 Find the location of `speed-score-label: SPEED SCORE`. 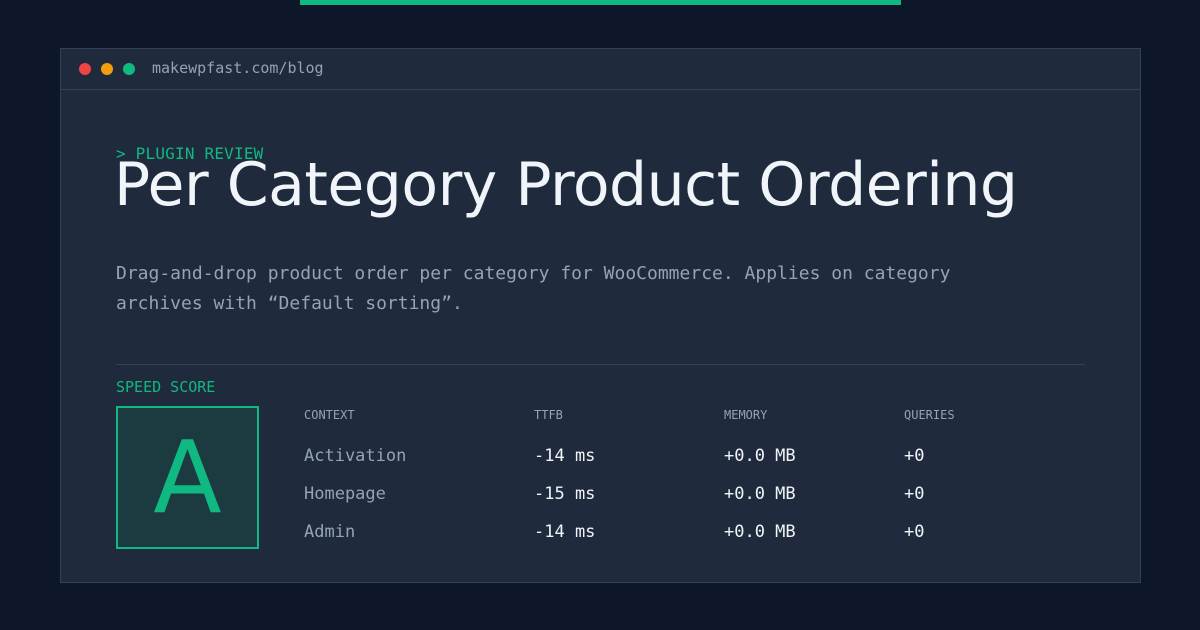

speed-score-label: SPEED SCORE is located at coordinates (166, 387).